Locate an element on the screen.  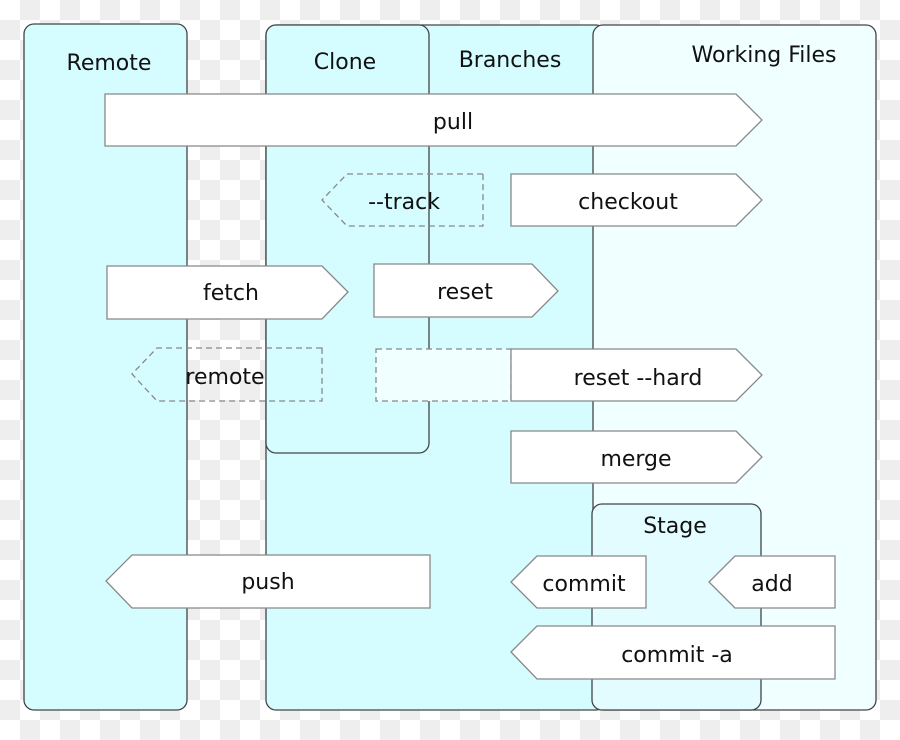
fetch-arrow: fetch is located at coordinates (227, 292).